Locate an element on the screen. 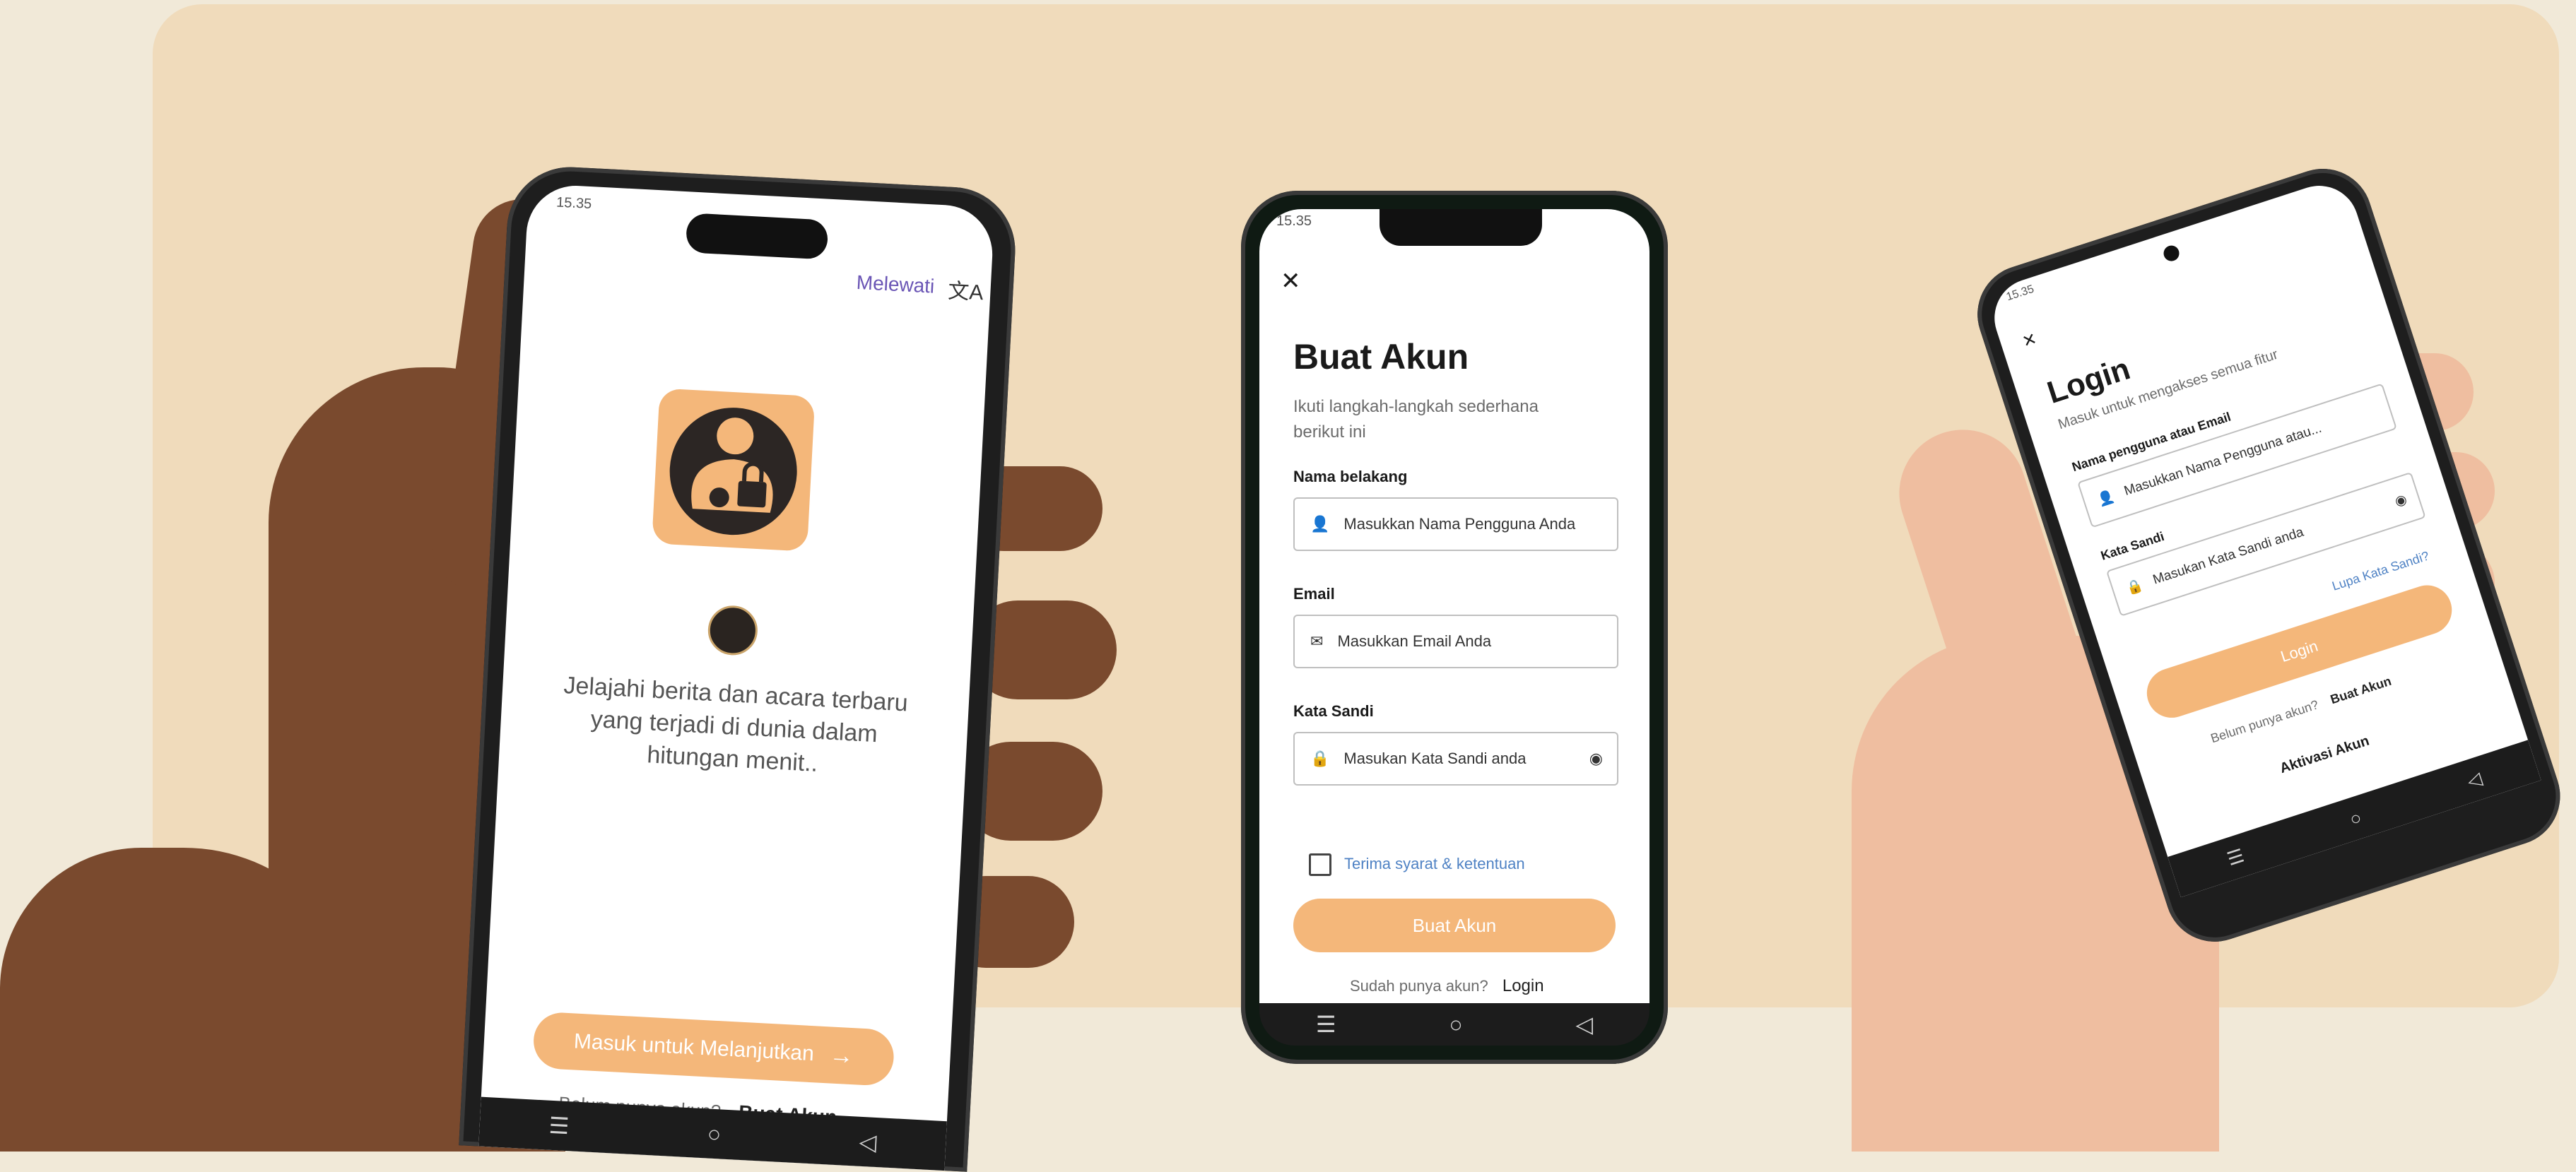  email-field: ✉ Masukkan Email Anda is located at coordinates (1455, 641).